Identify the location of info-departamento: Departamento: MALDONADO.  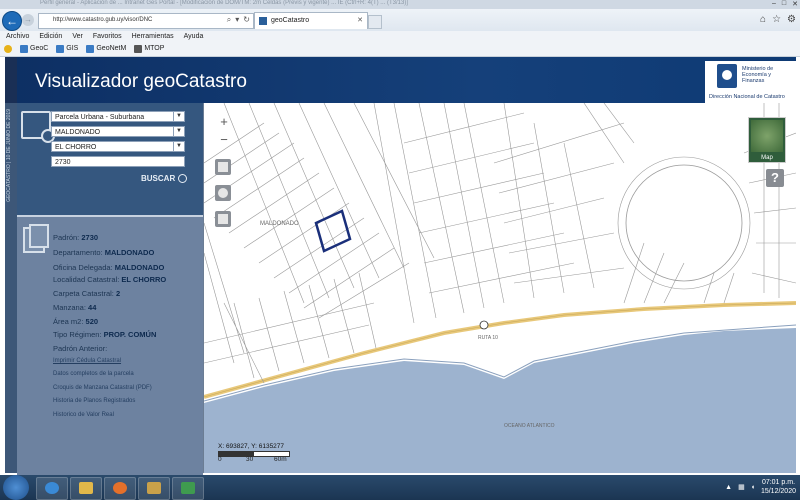
(104, 252).